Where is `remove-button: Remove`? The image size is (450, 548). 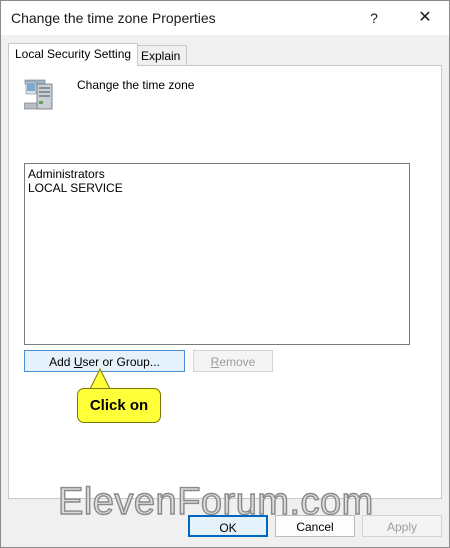 remove-button: Remove is located at coordinates (233, 361).